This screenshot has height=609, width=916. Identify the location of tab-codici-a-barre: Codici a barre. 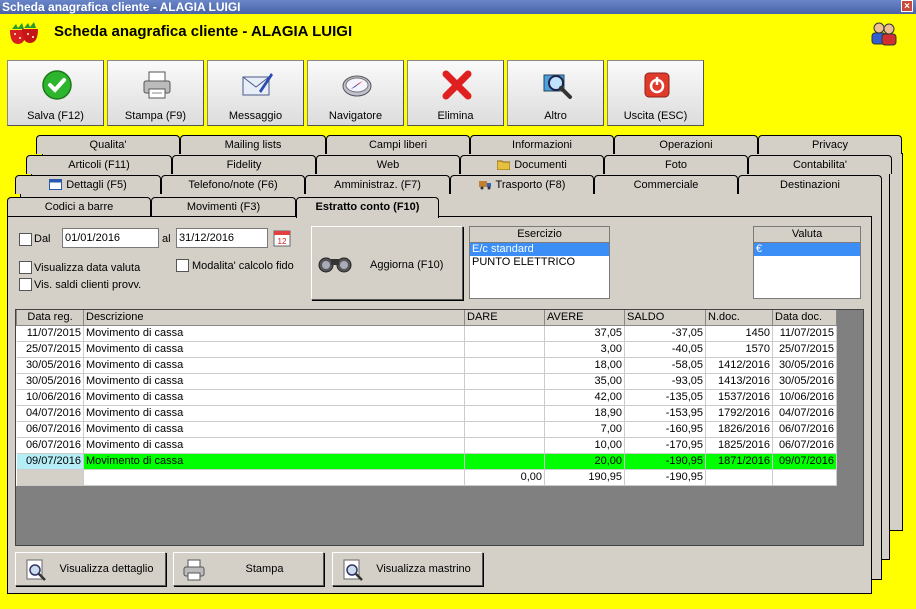
(79, 206).